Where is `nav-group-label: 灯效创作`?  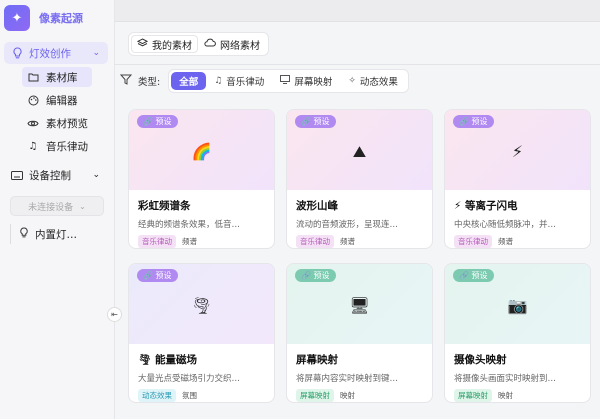 nav-group-label: 灯效创作 is located at coordinates (50, 53).